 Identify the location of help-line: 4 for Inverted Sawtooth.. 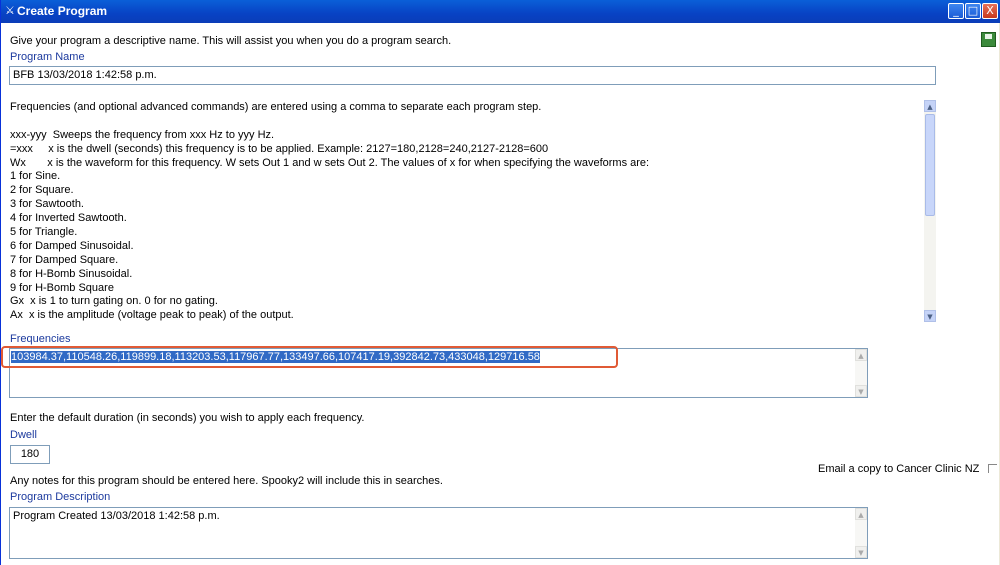
(68, 218).